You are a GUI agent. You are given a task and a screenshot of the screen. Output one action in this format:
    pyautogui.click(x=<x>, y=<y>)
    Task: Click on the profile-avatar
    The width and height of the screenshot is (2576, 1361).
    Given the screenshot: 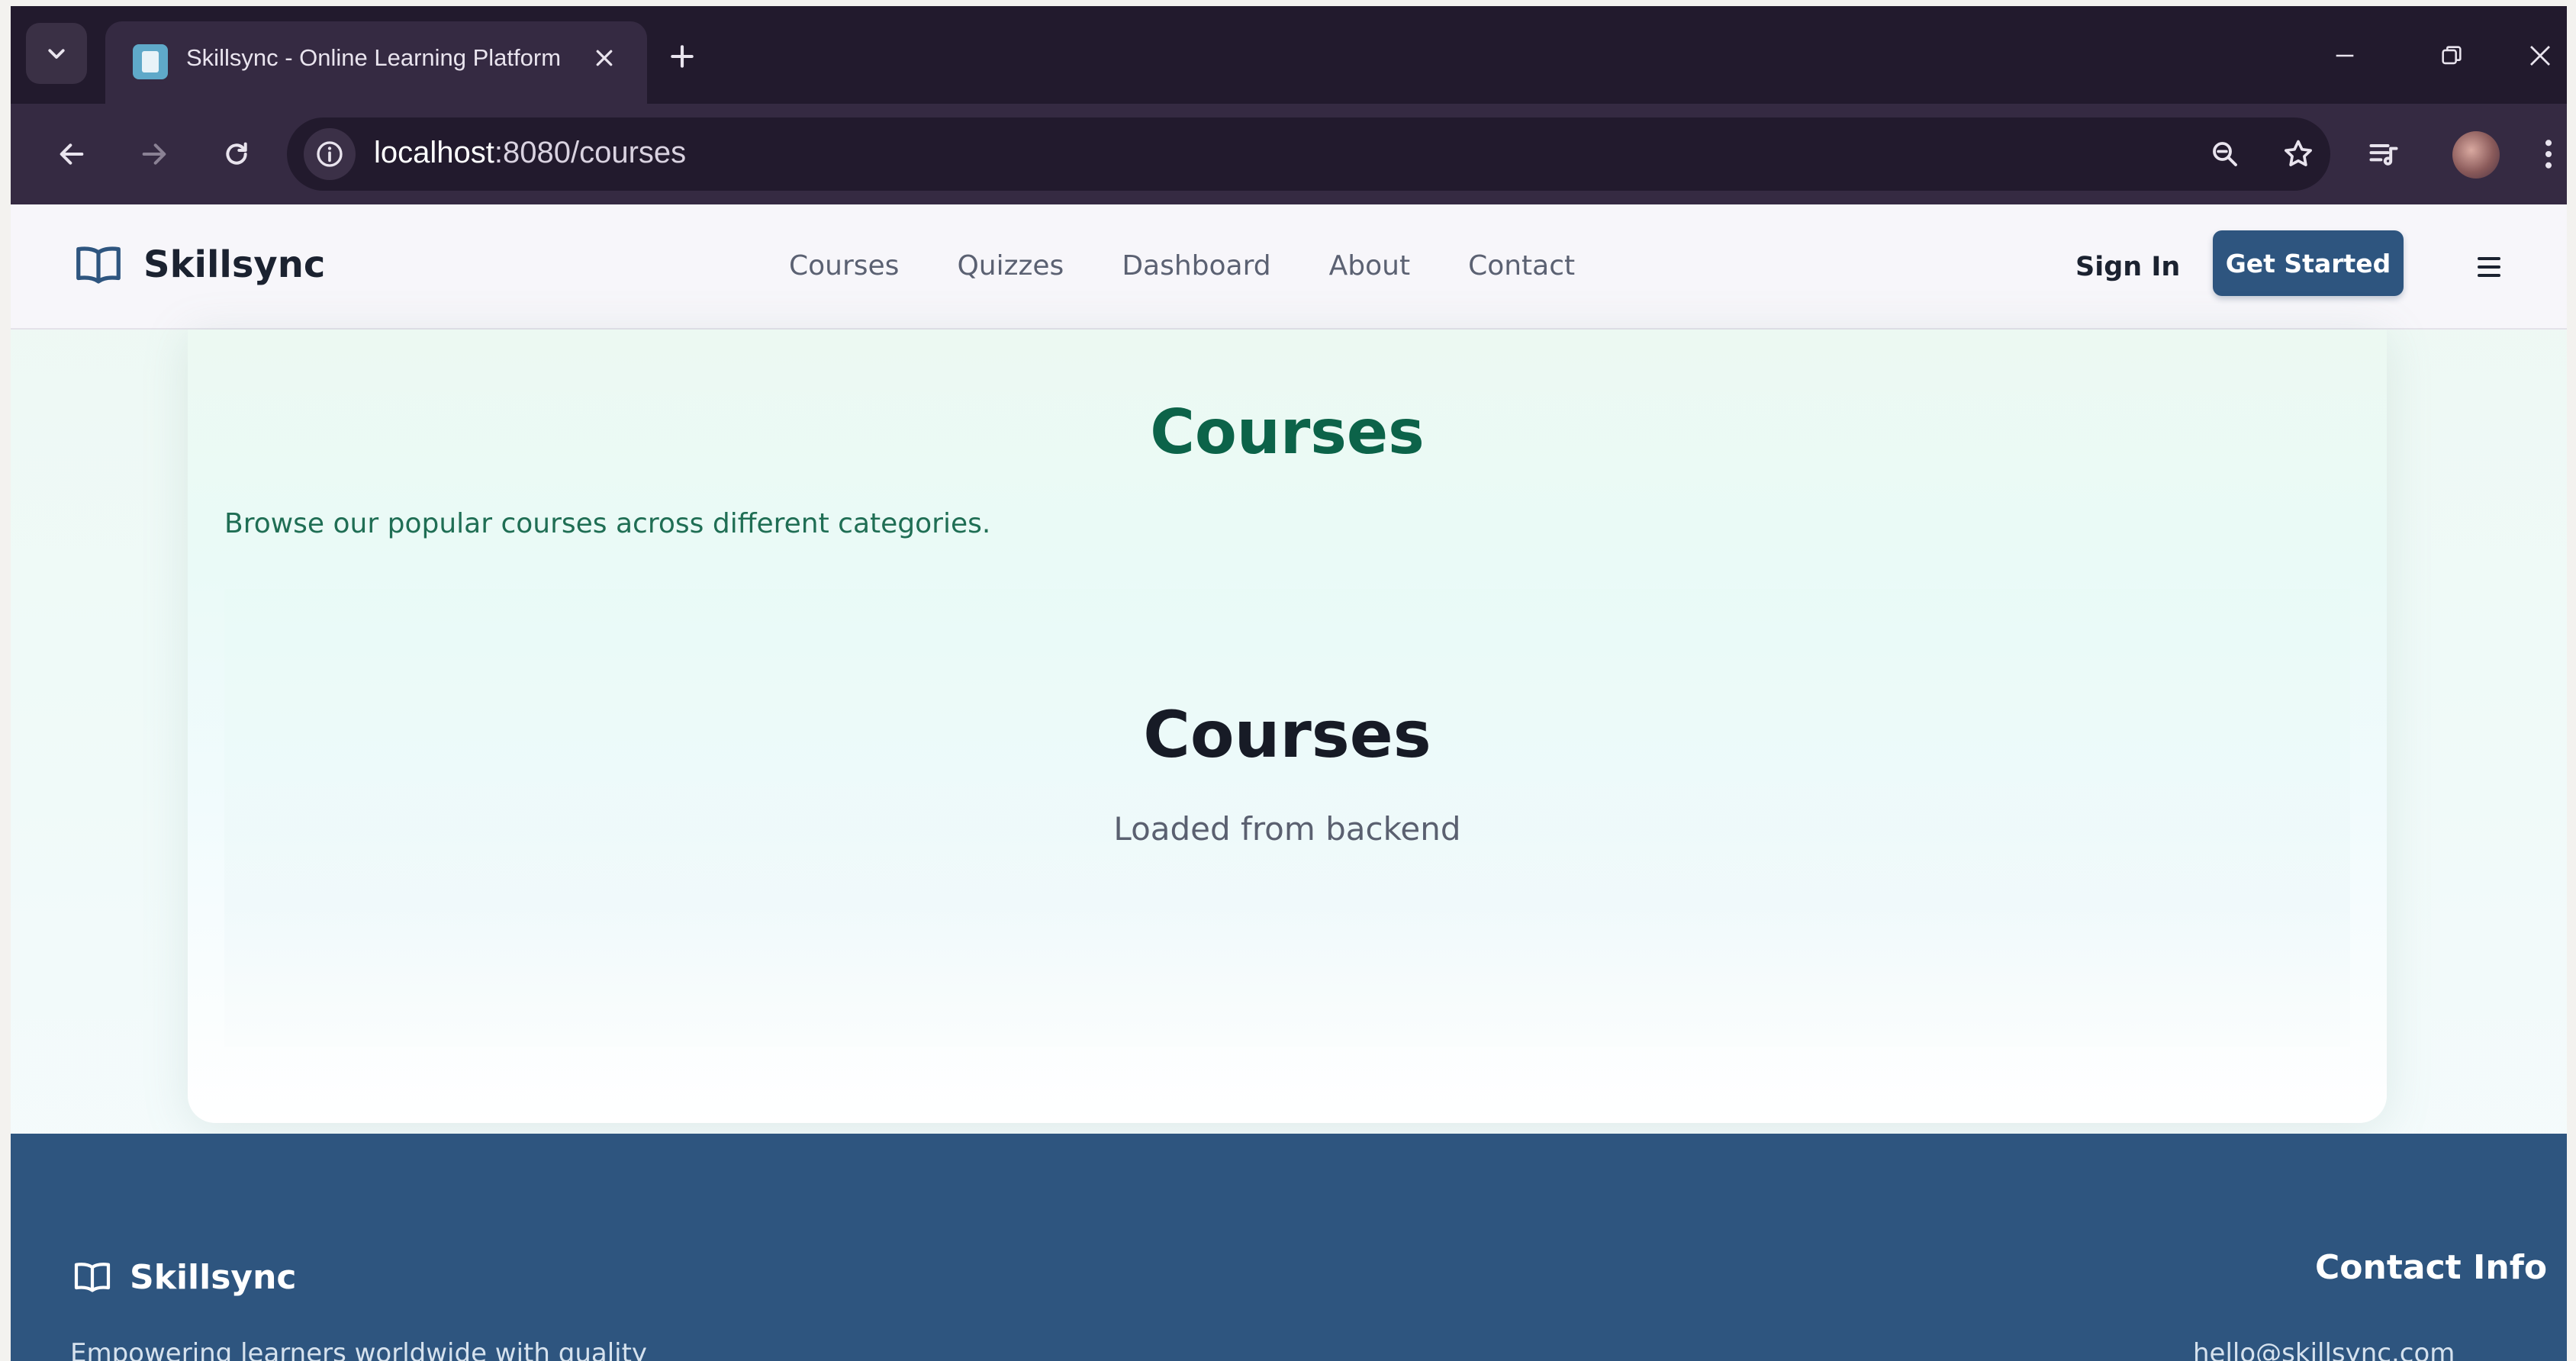 What is the action you would take?
    pyautogui.click(x=2476, y=155)
    